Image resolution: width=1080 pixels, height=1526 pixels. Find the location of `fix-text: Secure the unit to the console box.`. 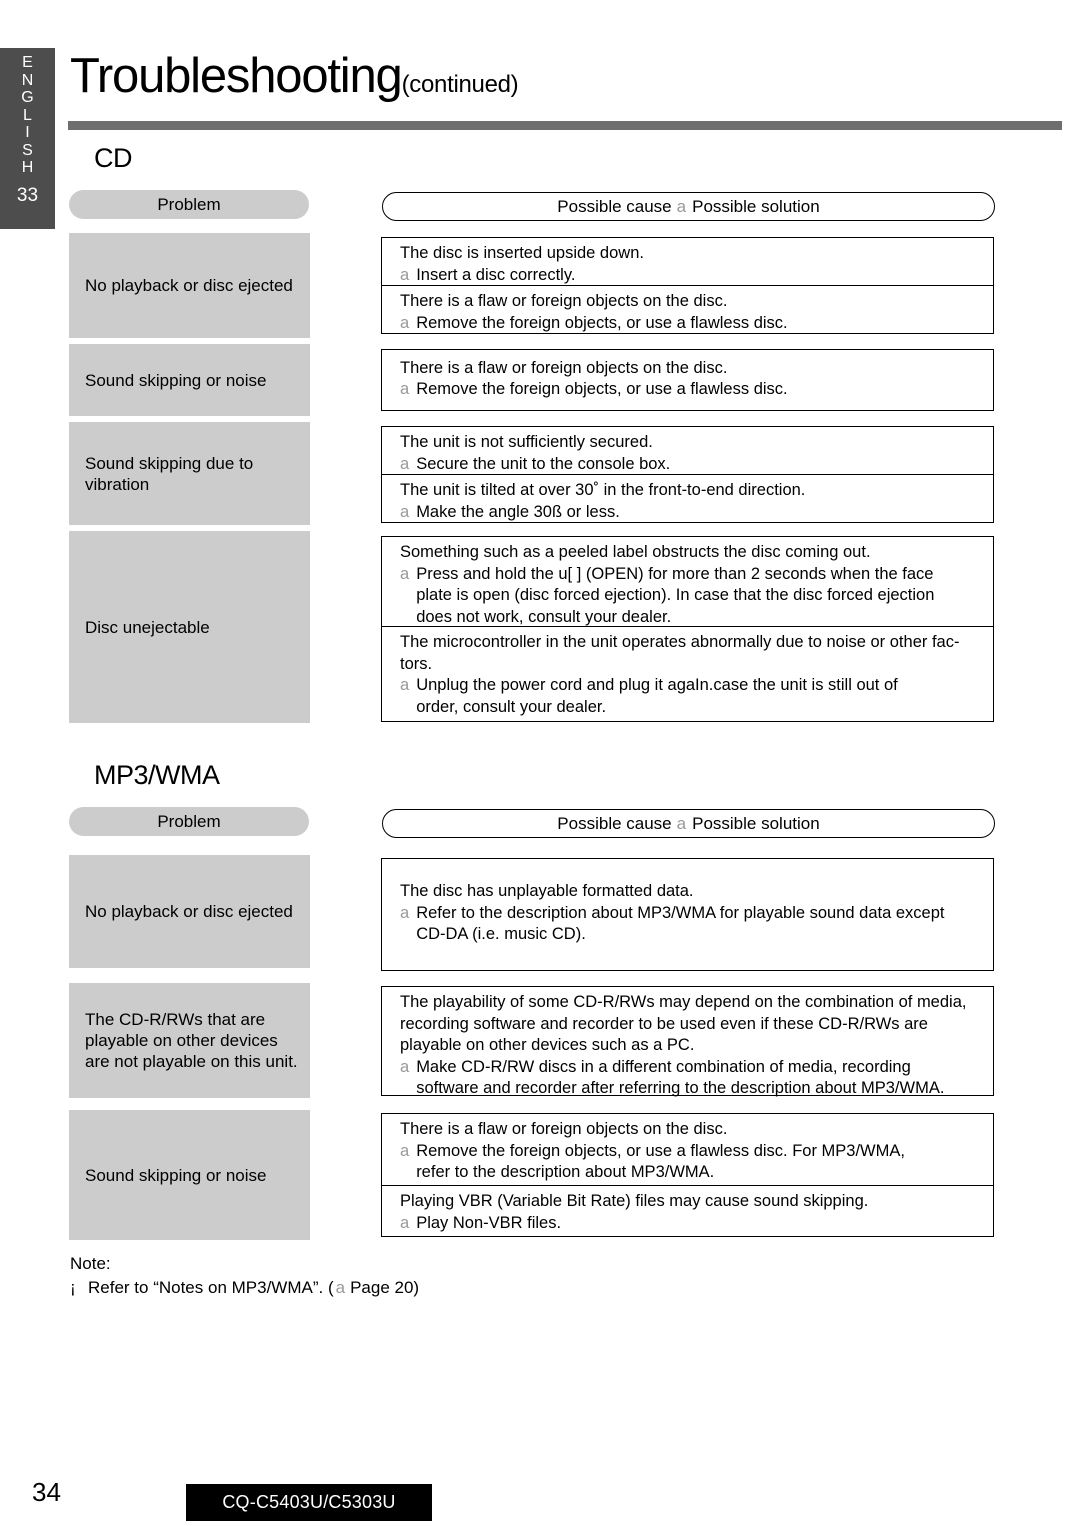

fix-text: Secure the unit to the console box. is located at coordinates (543, 463).